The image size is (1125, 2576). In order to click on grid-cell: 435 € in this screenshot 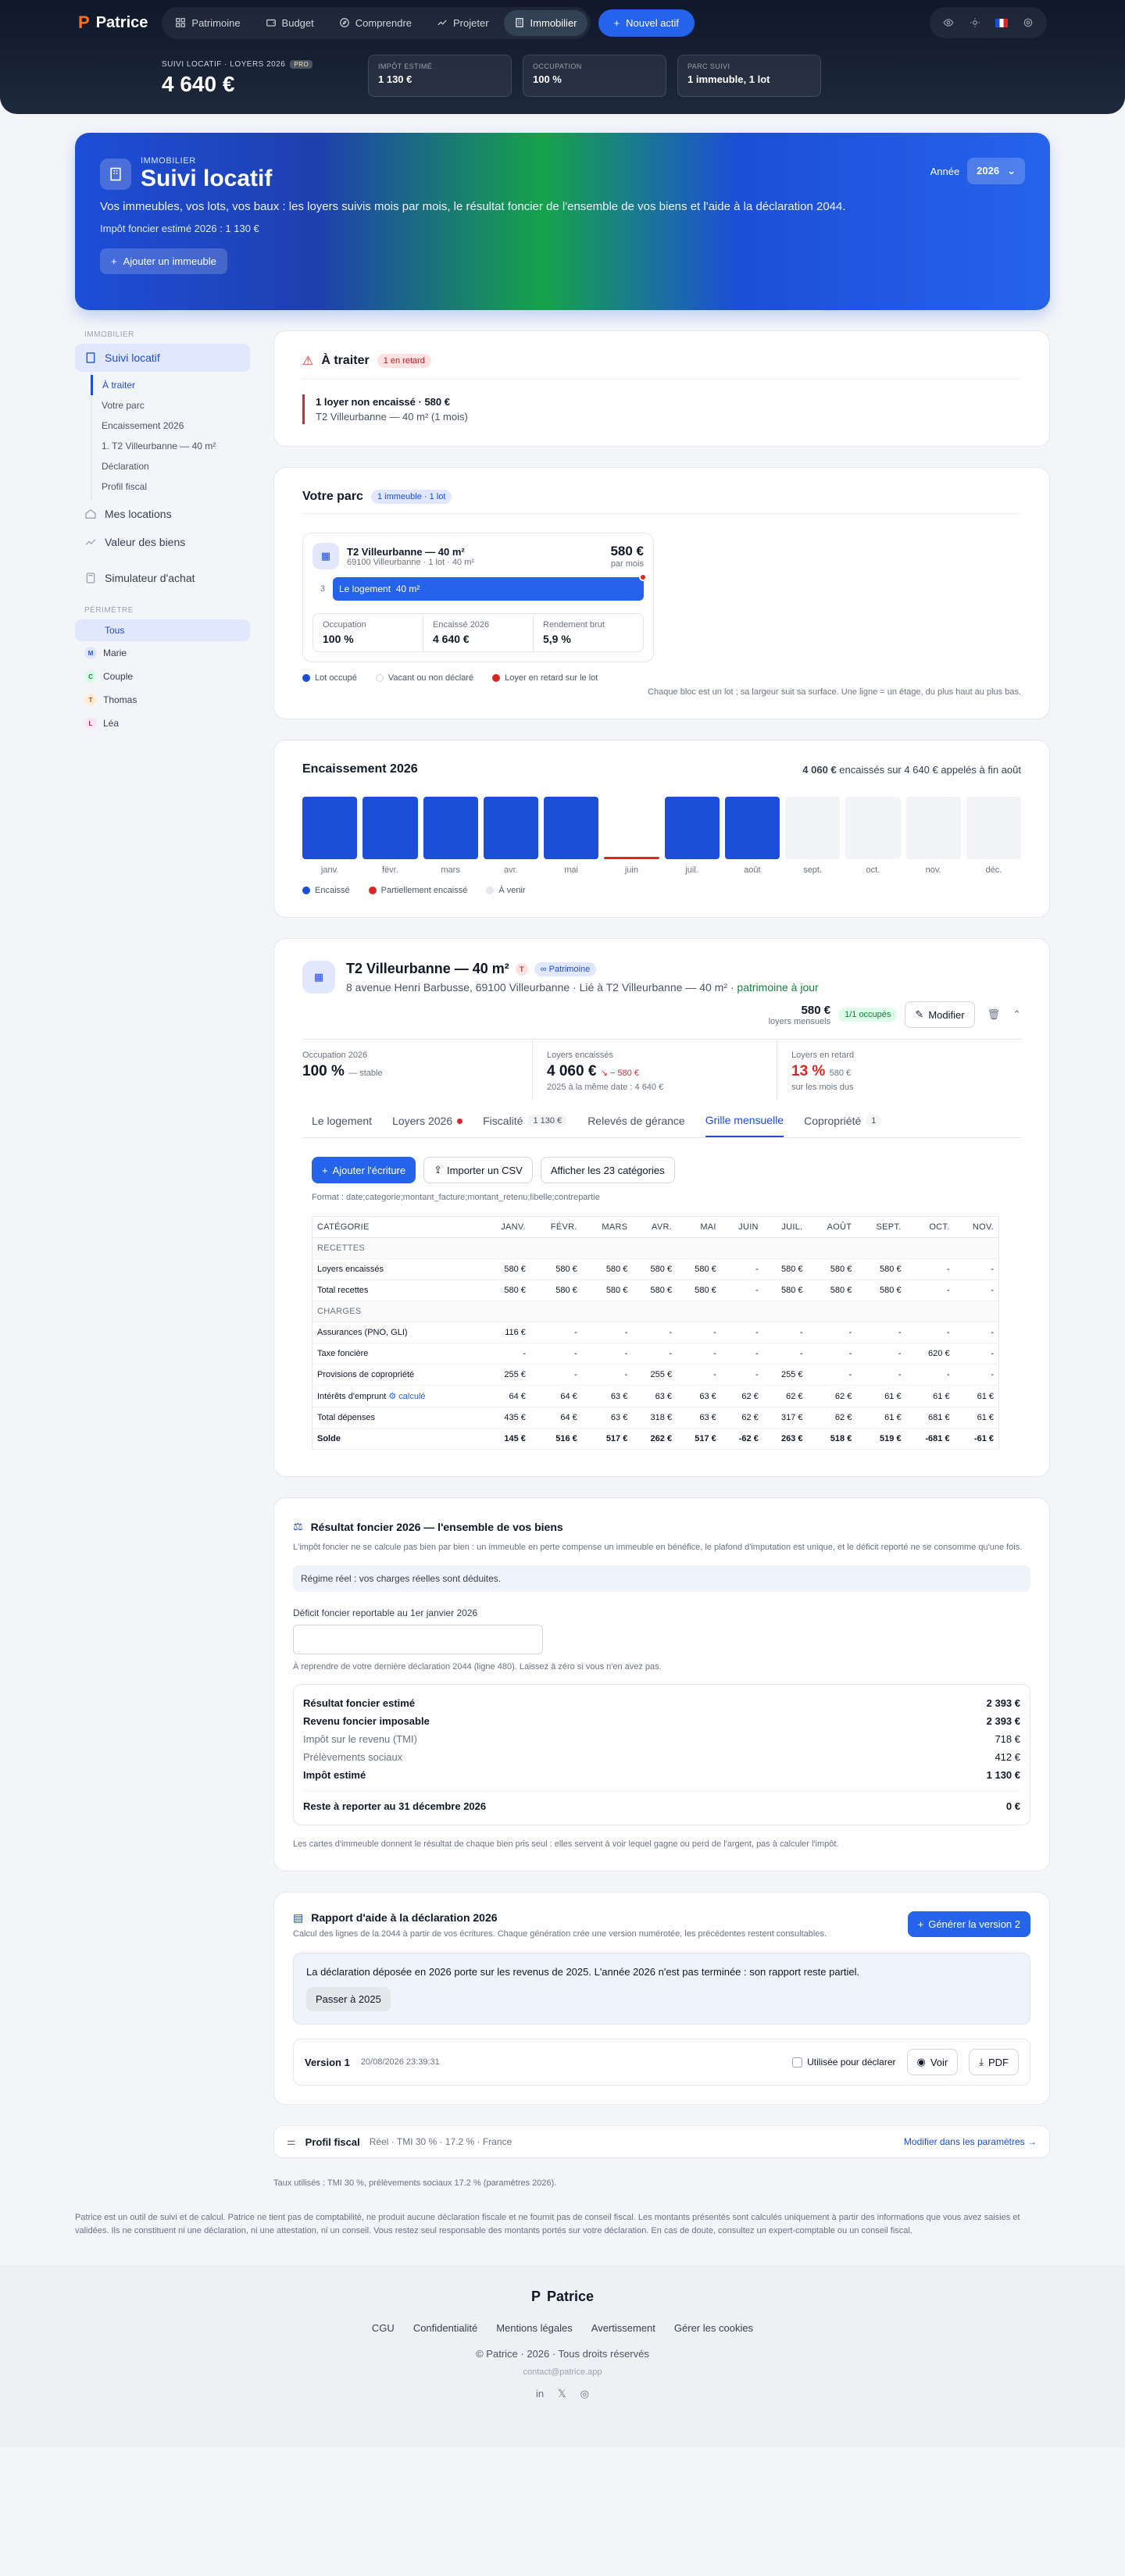, I will do `click(505, 1418)`.